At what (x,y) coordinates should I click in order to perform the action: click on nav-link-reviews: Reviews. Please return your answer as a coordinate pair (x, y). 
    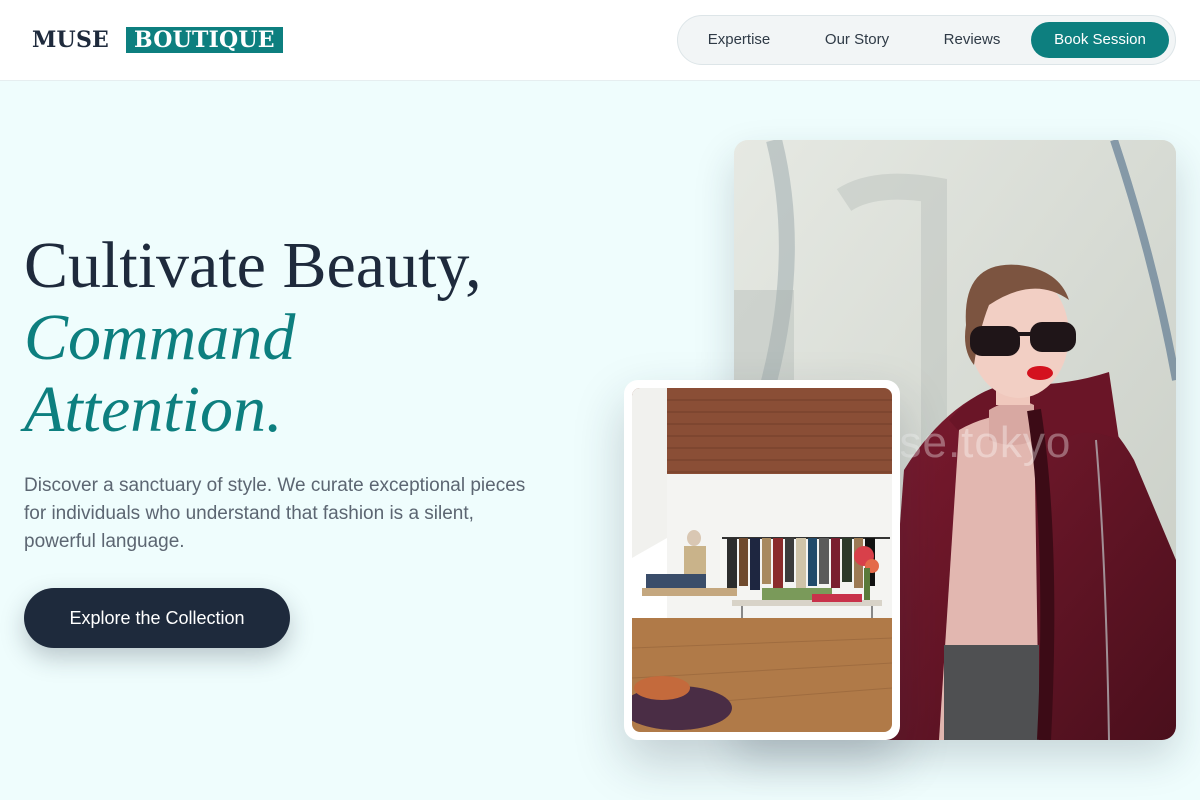
    Looking at the image, I should click on (972, 40).